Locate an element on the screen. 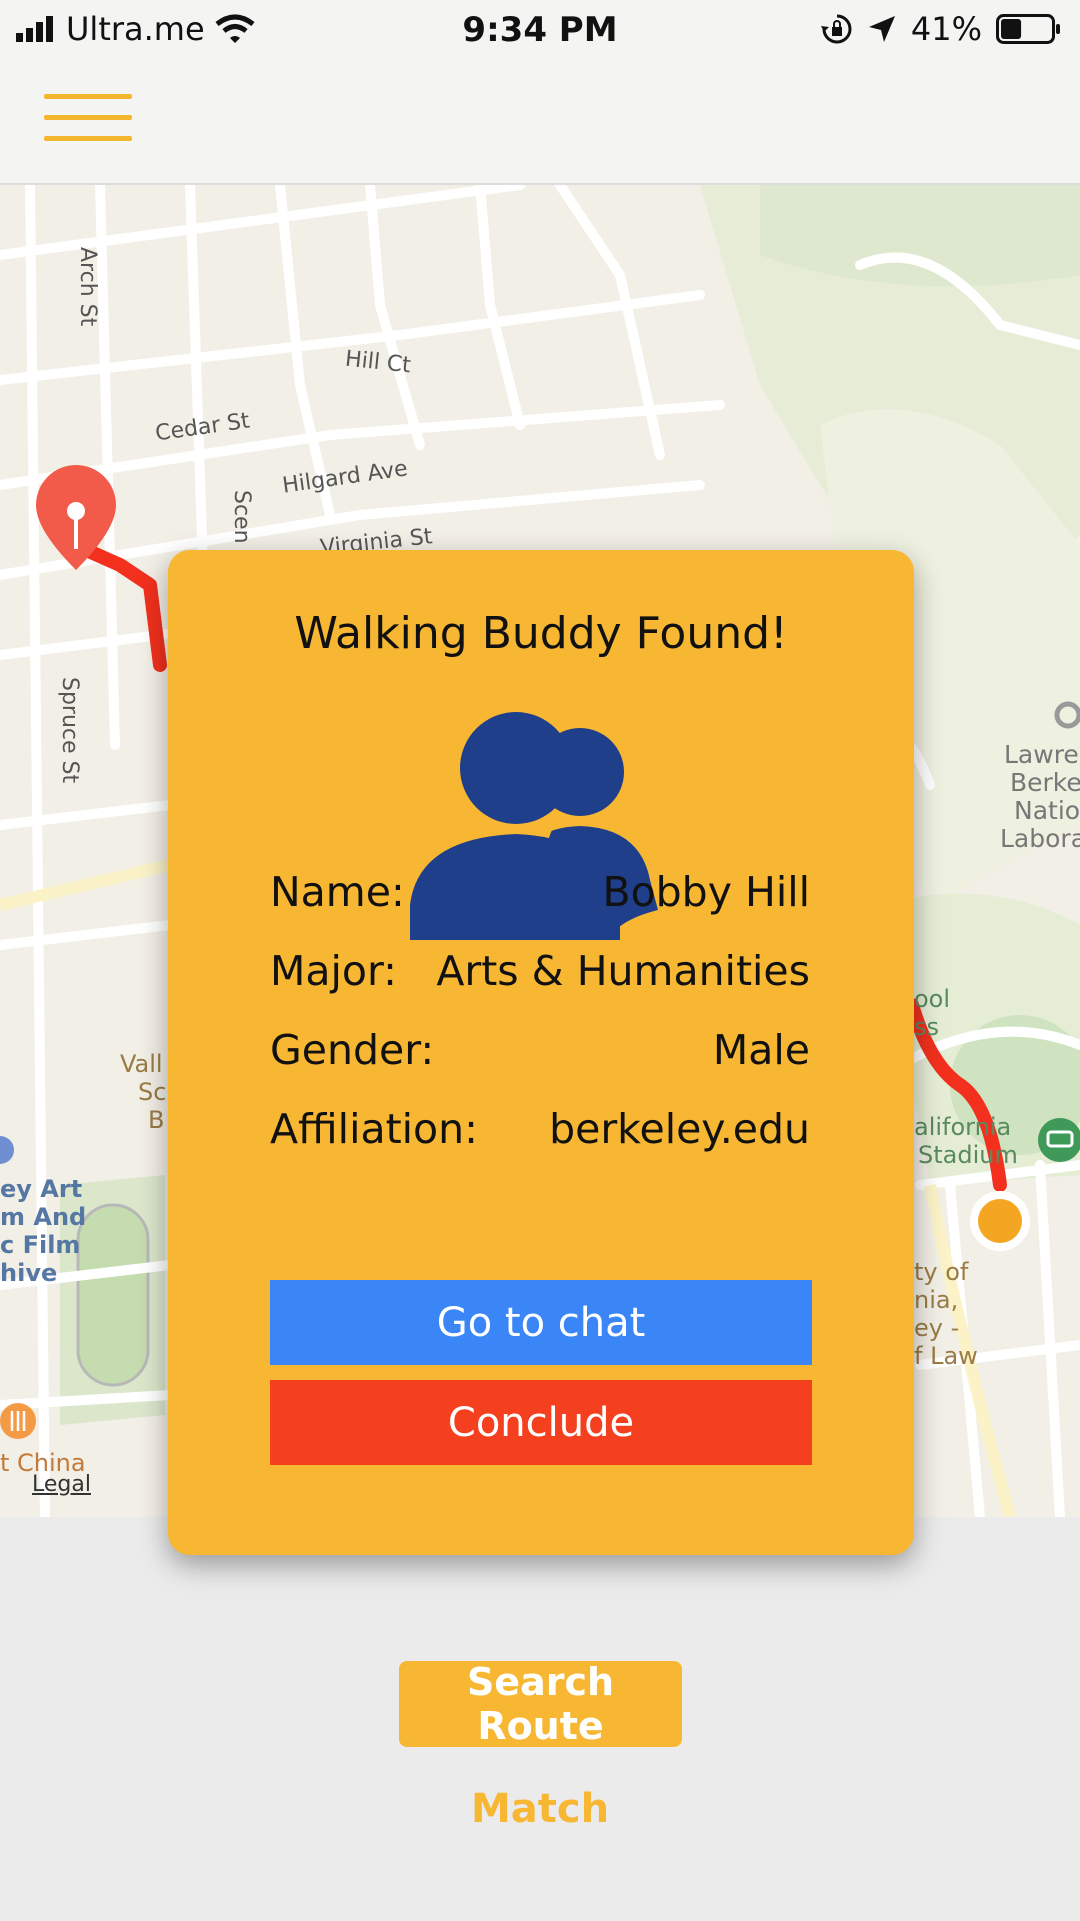 The height and width of the screenshot is (1921, 1080). name-value: Bobby Hill is located at coordinates (706, 892).